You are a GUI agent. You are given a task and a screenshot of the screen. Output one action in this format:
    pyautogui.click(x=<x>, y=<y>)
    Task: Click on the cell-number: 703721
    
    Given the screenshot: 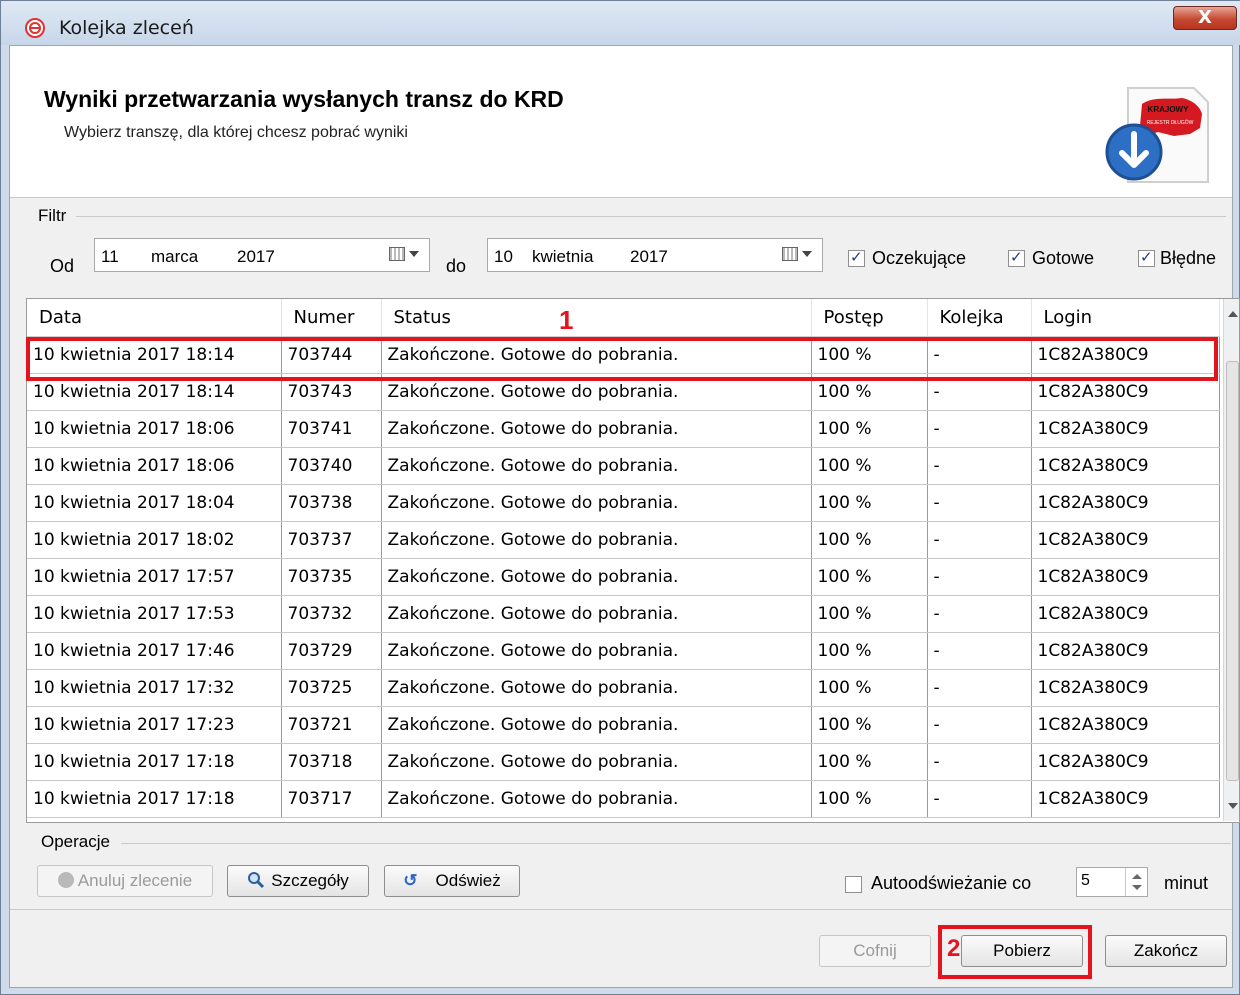 What is the action you would take?
    pyautogui.click(x=331, y=725)
    